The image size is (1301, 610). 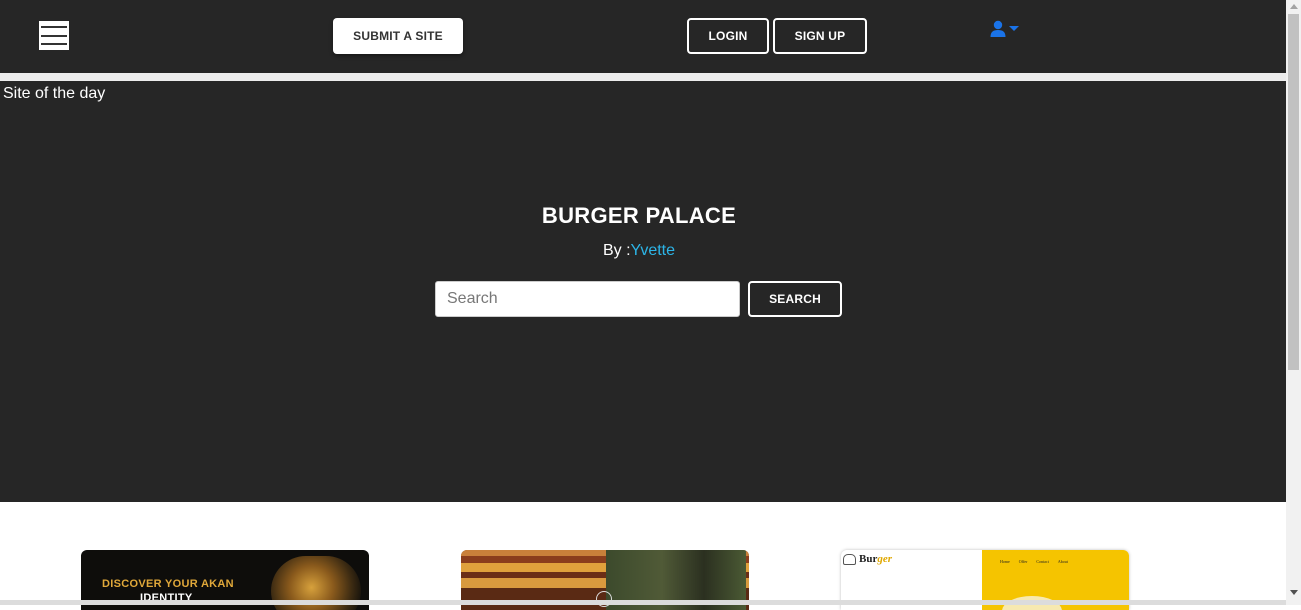 I want to click on logo-text: Bur, so click(x=868, y=559).